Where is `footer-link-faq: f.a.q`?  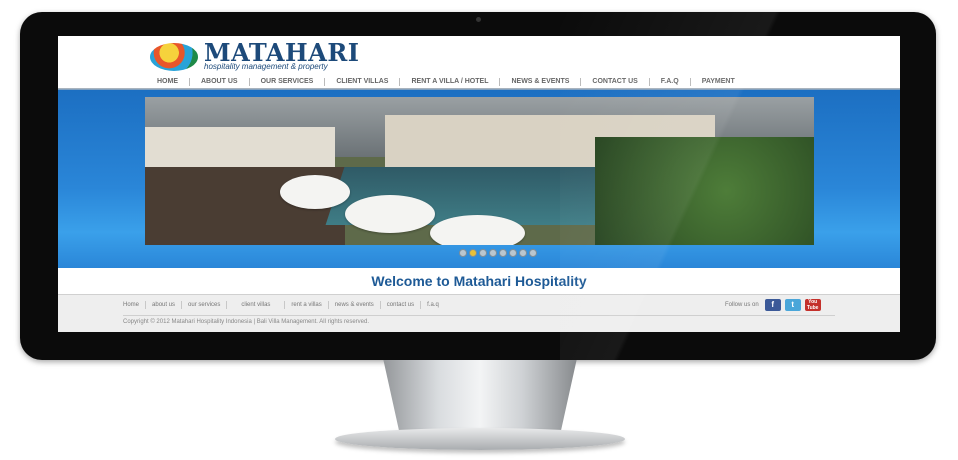 footer-link-faq: f.a.q is located at coordinates (433, 305).